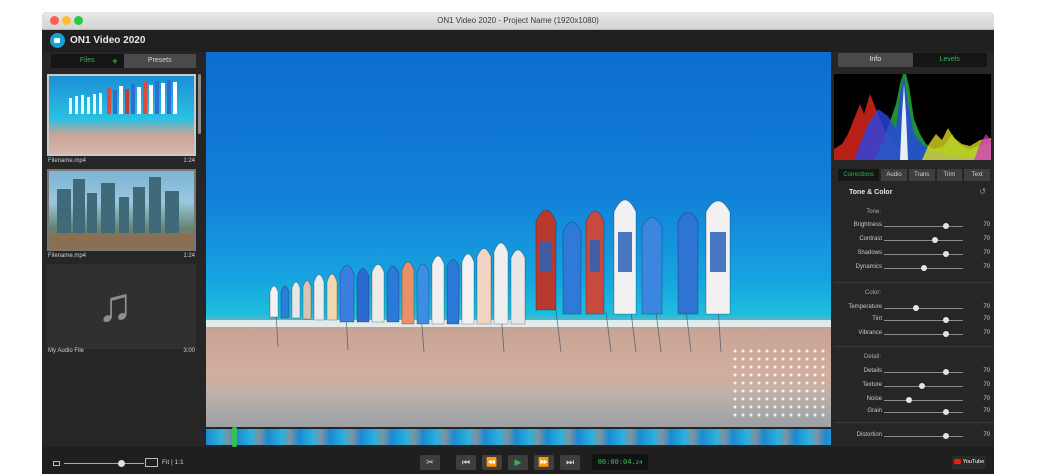  I want to click on slider-row-texture: Texture 70, so click(914, 387).